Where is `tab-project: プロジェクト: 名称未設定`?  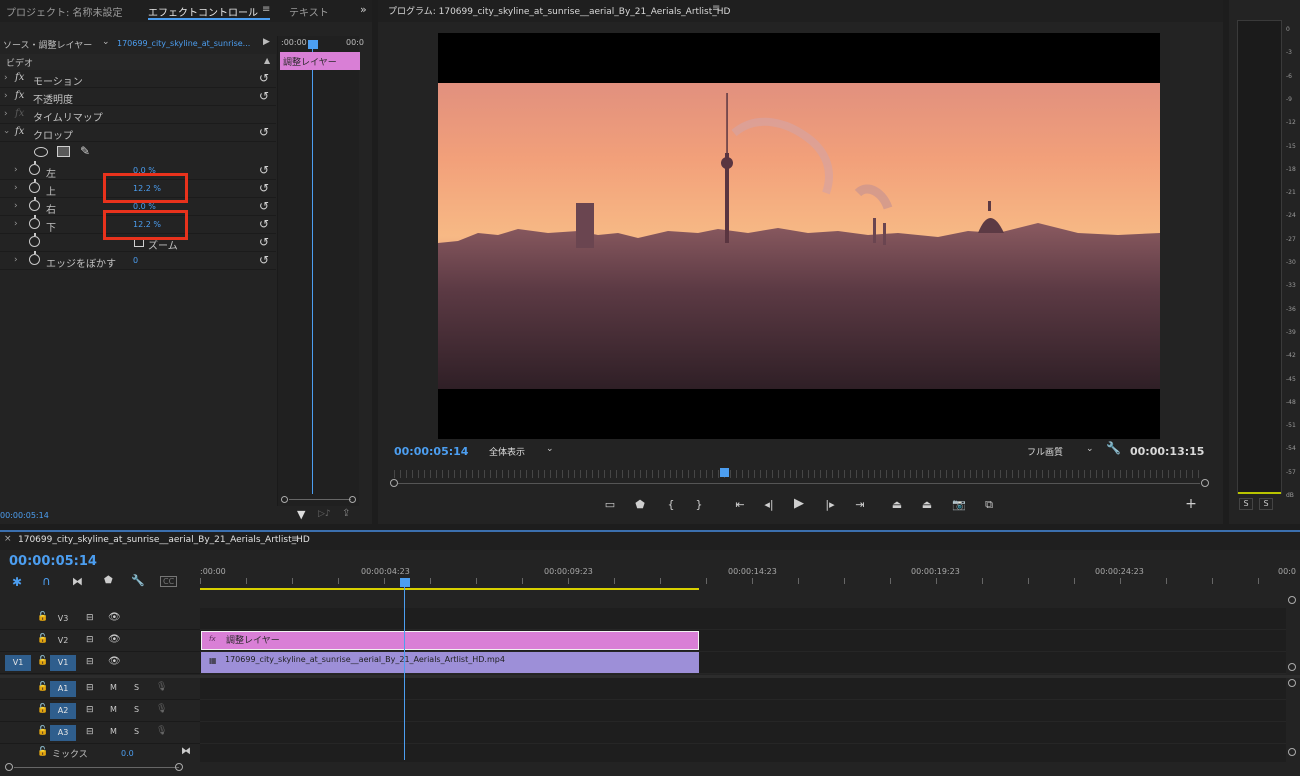
tab-project: プロジェクト: 名称未設定 is located at coordinates (64, 11).